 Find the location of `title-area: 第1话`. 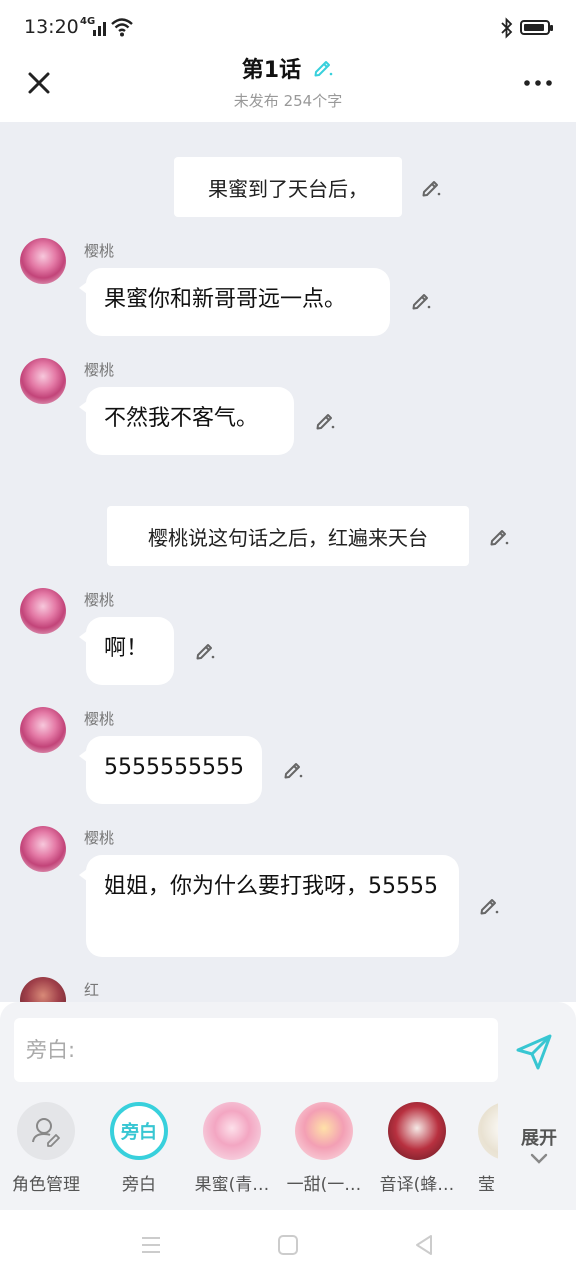

title-area: 第1话 is located at coordinates (288, 71).